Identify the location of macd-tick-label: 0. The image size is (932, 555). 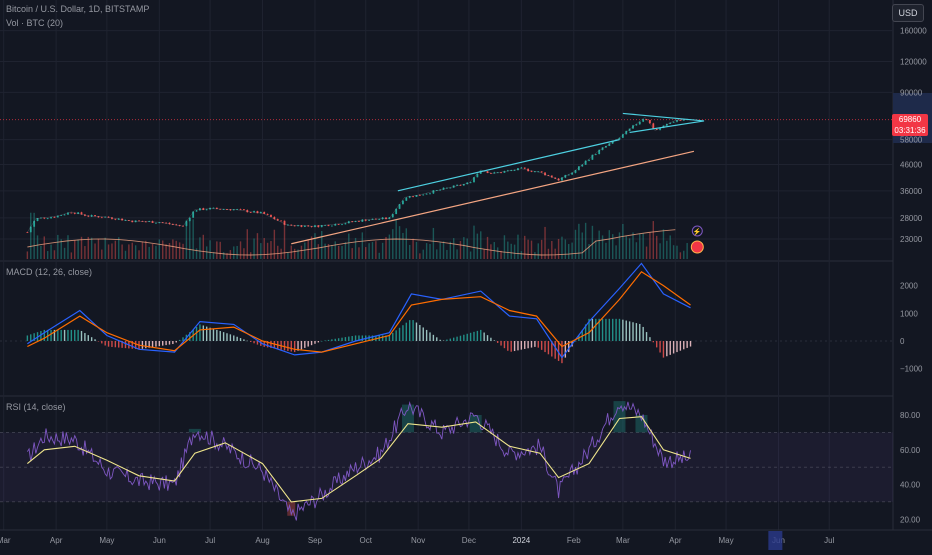
(902, 341).